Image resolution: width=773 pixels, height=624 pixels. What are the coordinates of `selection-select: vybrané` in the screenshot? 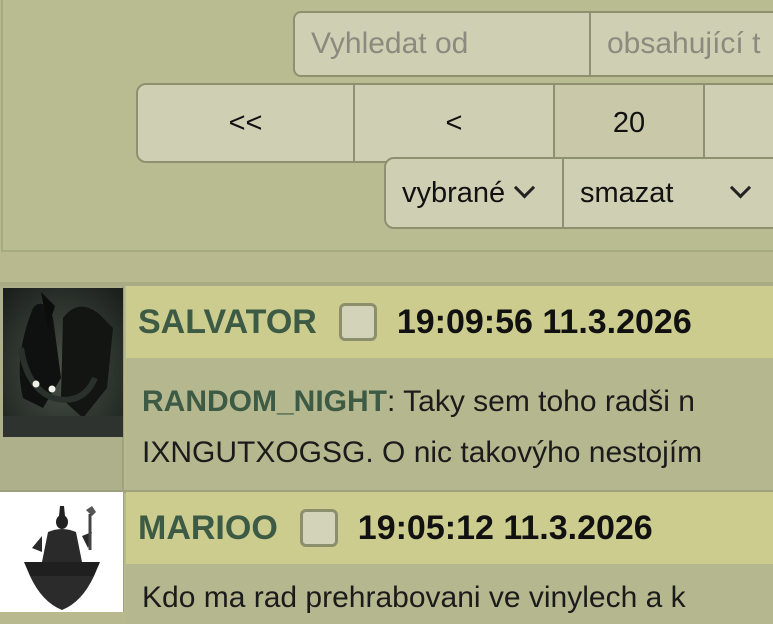 It's located at (474, 193).